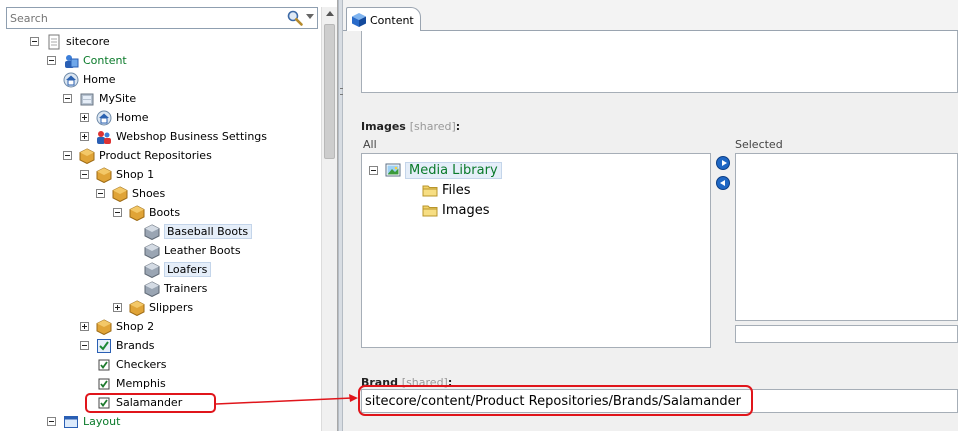  I want to click on scrollbar-thumb, so click(329, 91).